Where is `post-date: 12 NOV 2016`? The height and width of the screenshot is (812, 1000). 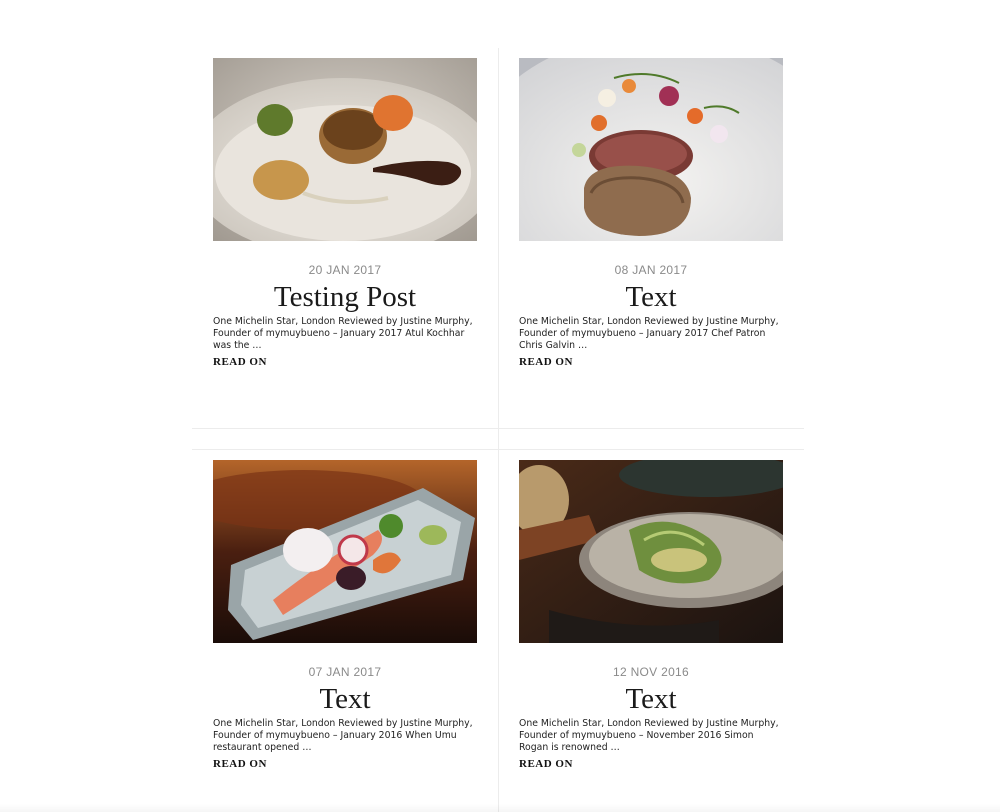
post-date: 12 NOV 2016 is located at coordinates (650, 672).